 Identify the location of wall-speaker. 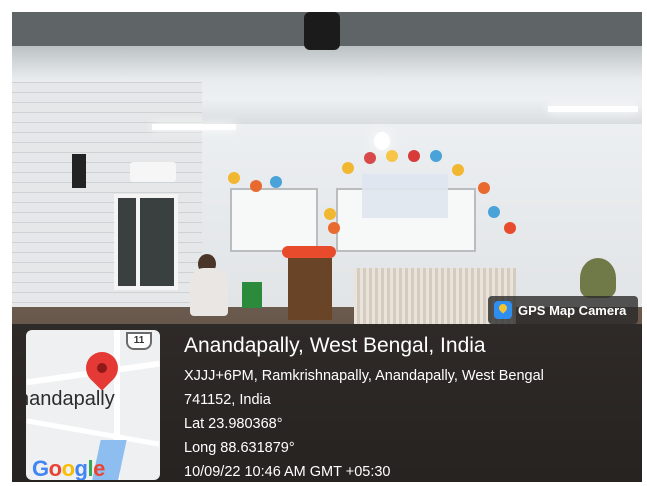
(79, 171).